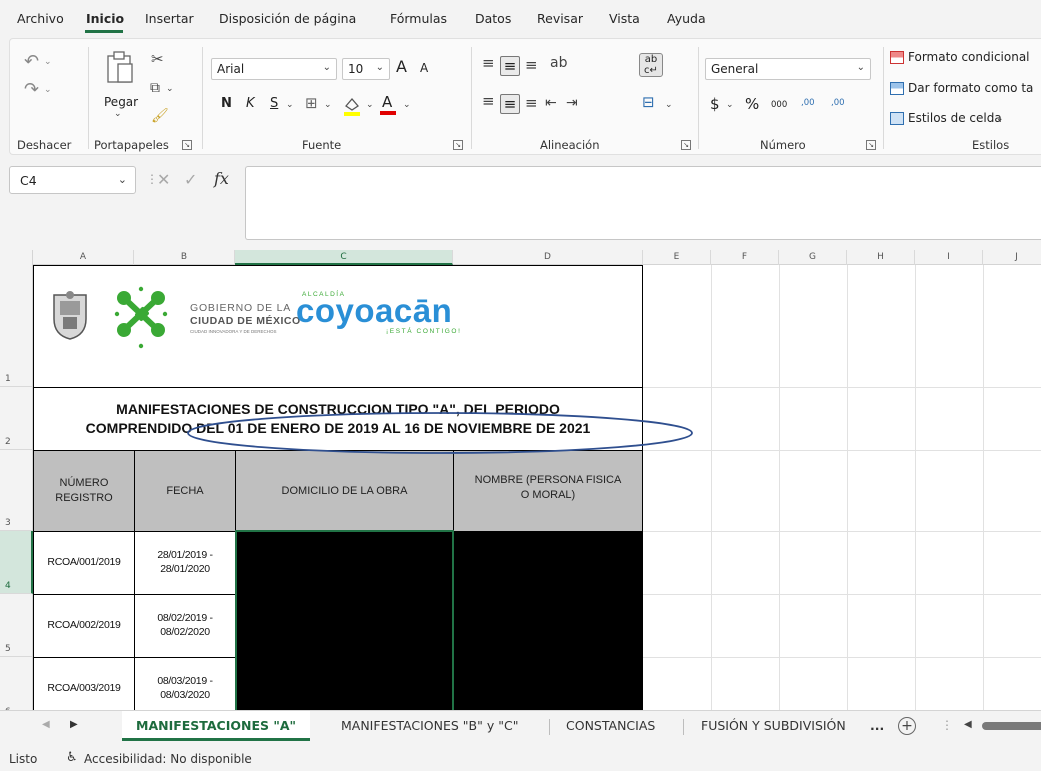  I want to click on menu-datos: Datos, so click(493, 18).